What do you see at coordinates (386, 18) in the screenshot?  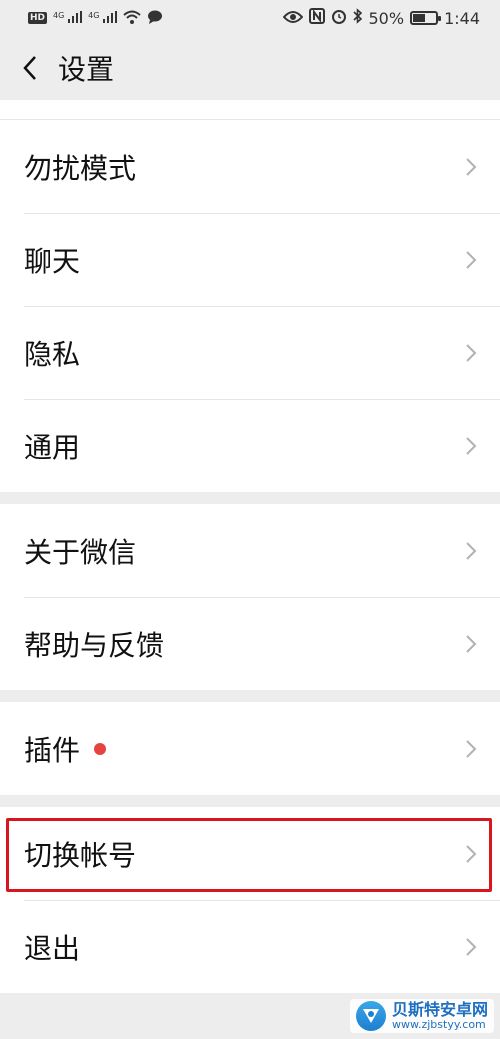 I see `battery-percent: 50%` at bounding box center [386, 18].